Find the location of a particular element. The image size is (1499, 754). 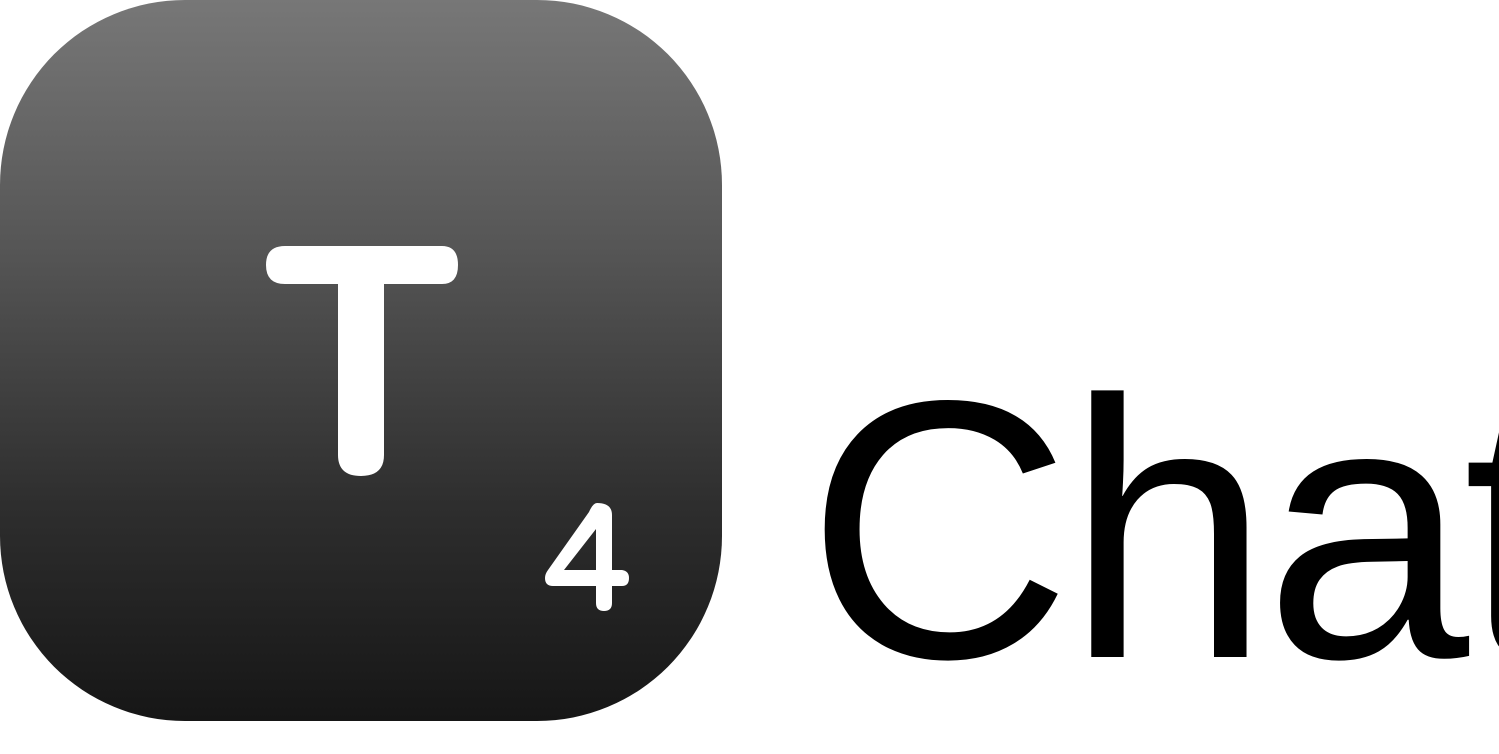

t-glyph is located at coordinates (362, 361).